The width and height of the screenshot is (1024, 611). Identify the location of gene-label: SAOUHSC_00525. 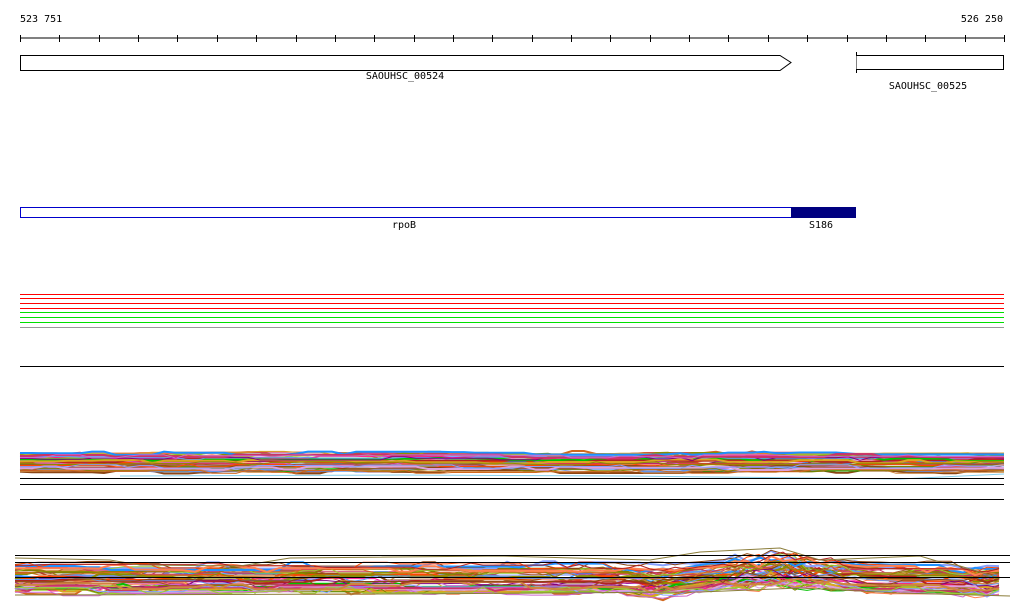
(928, 86).